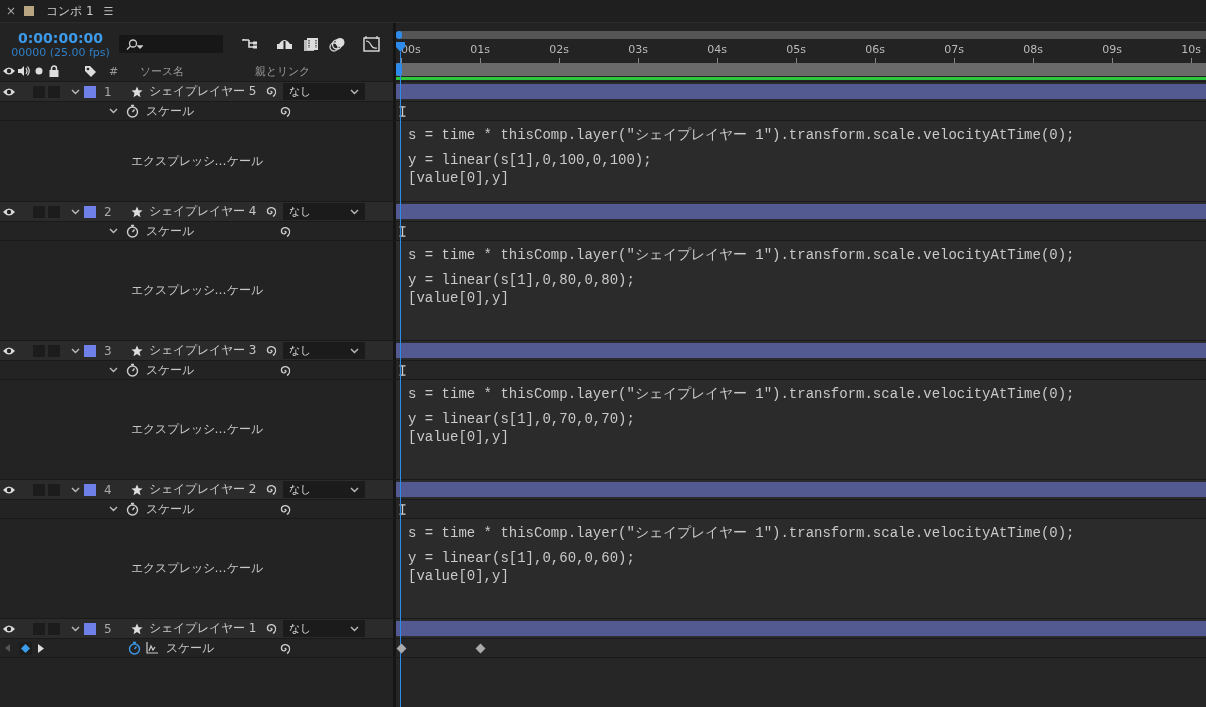  Describe the element at coordinates (638, 49) in the screenshot. I see `time-ruler-label: 03s` at that location.